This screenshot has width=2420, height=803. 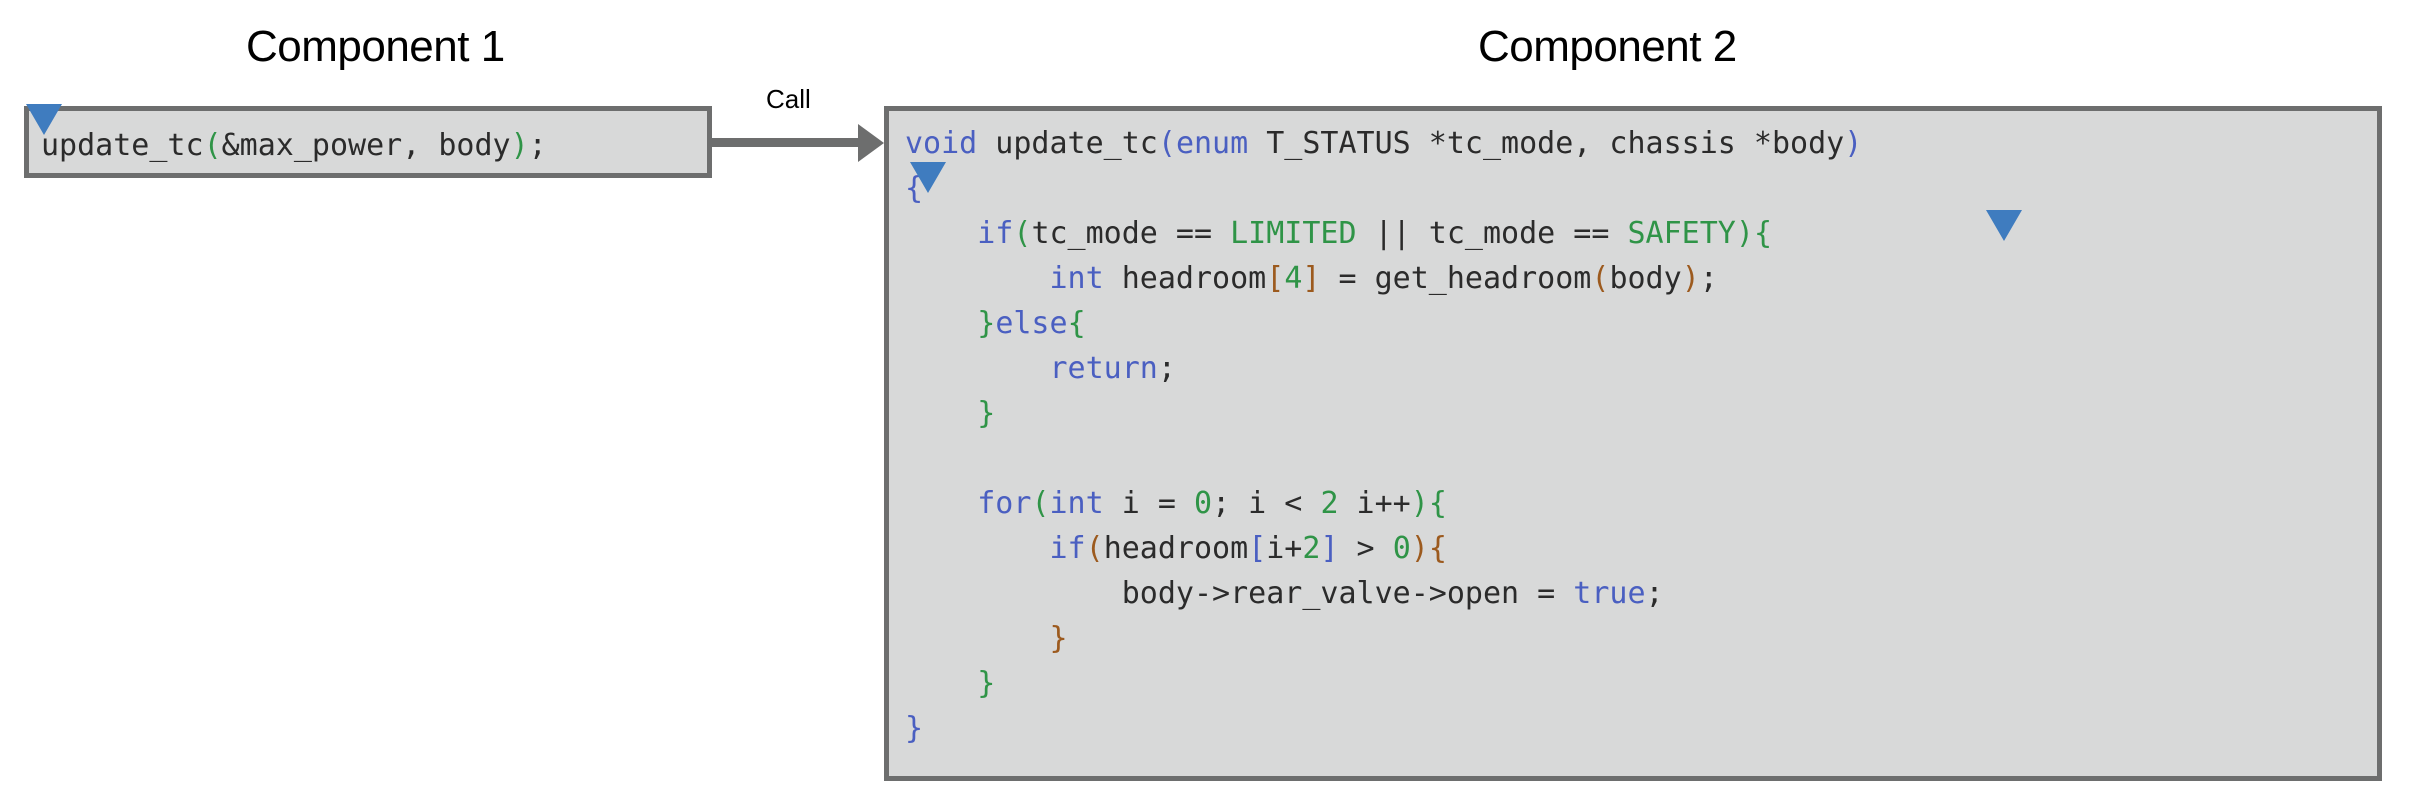 I want to click on call-arrow-label: Call, so click(x=788, y=99).